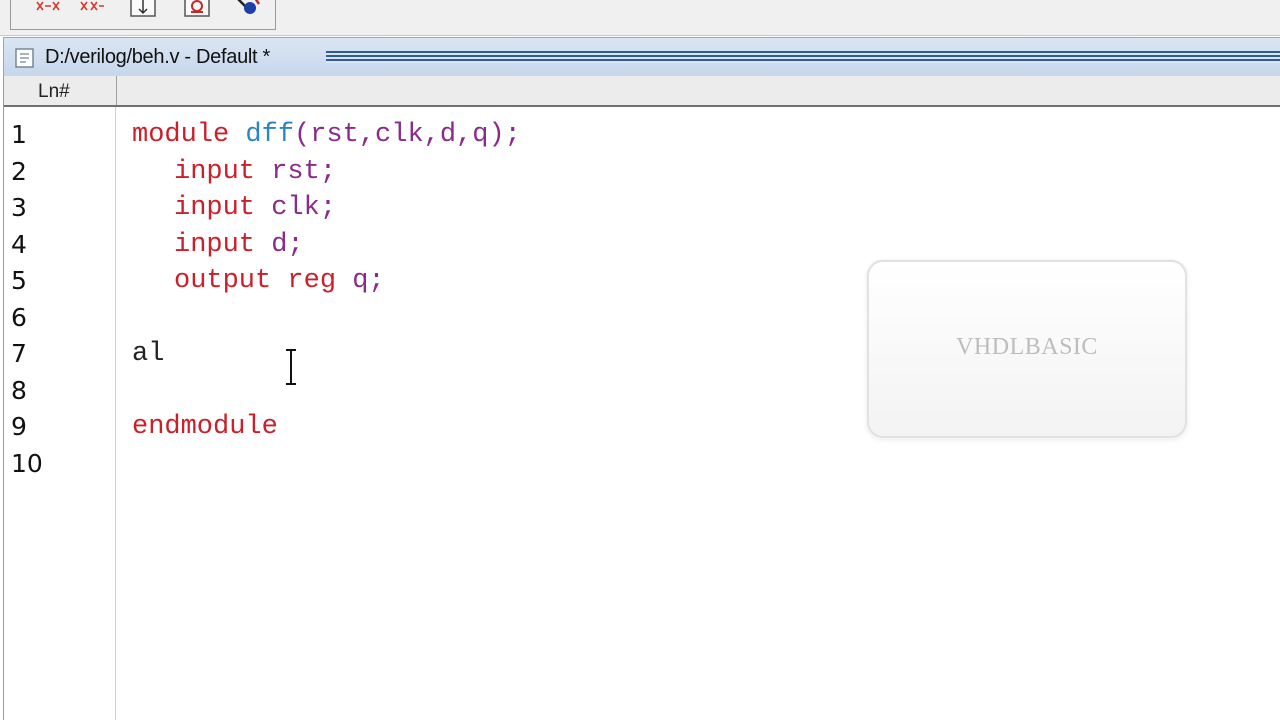  I want to click on line-number: 9, so click(19, 426).